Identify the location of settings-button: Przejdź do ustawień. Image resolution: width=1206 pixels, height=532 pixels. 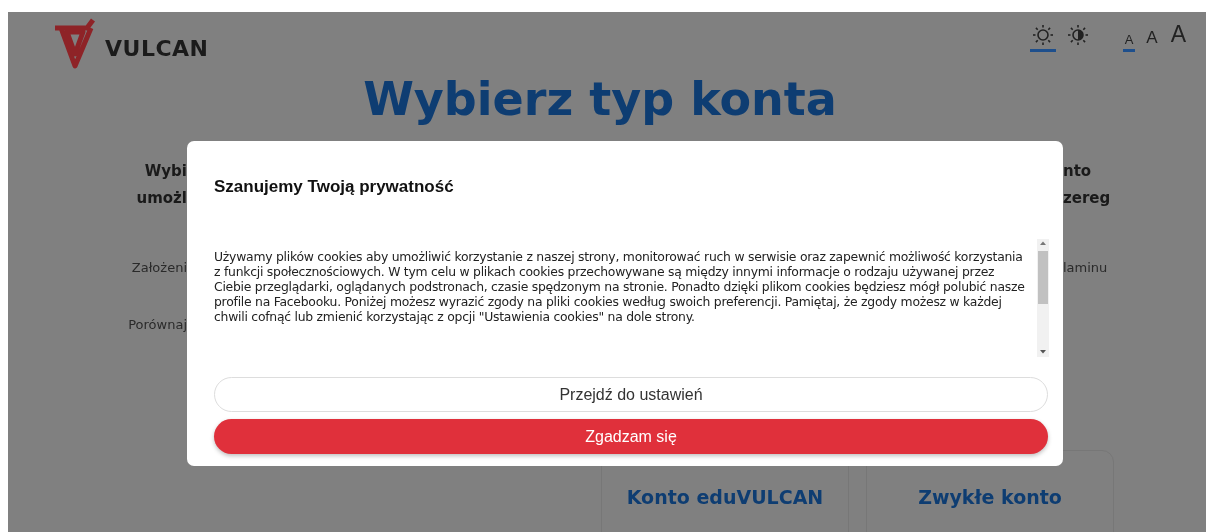
(631, 394).